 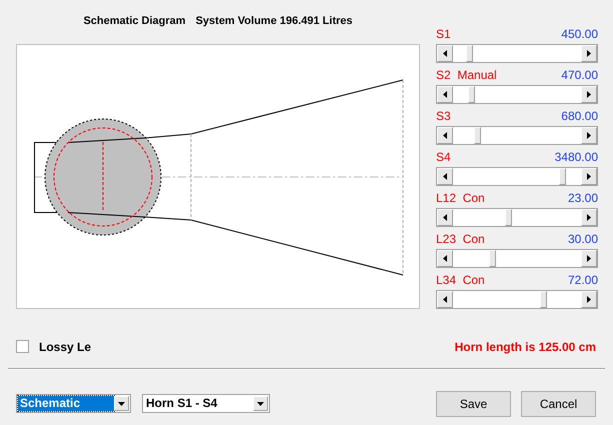 What do you see at coordinates (206, 403) in the screenshot?
I see `dropdown: Horn S1 - S4` at bounding box center [206, 403].